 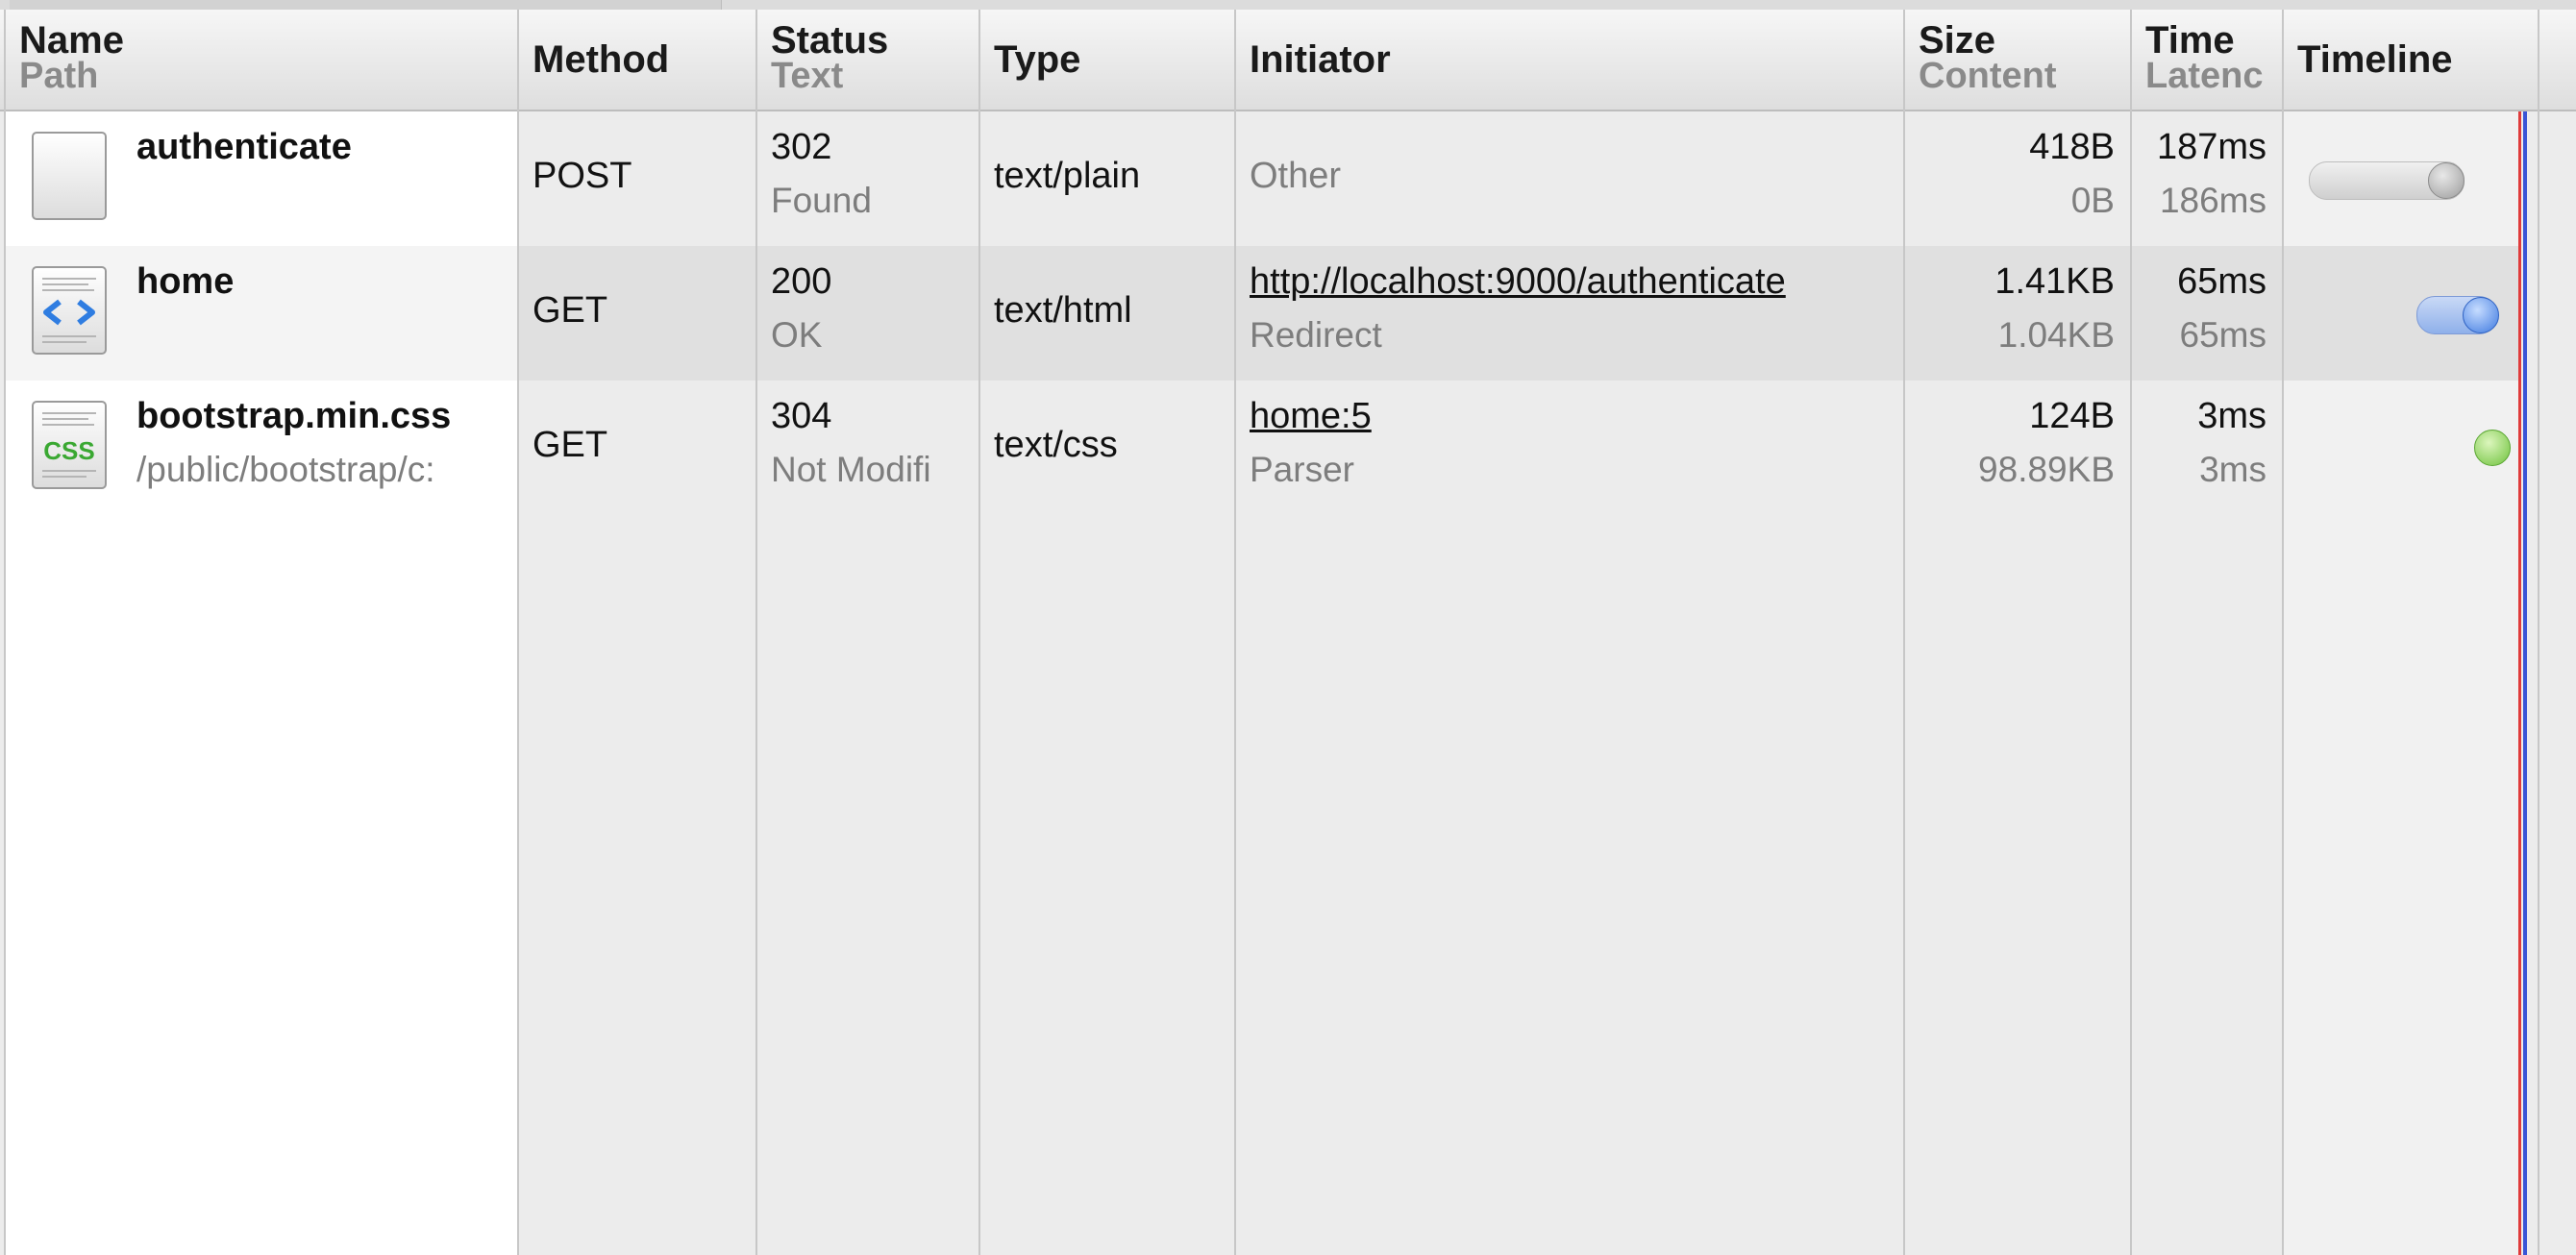 I want to click on blank-document-icon, so click(x=69, y=176).